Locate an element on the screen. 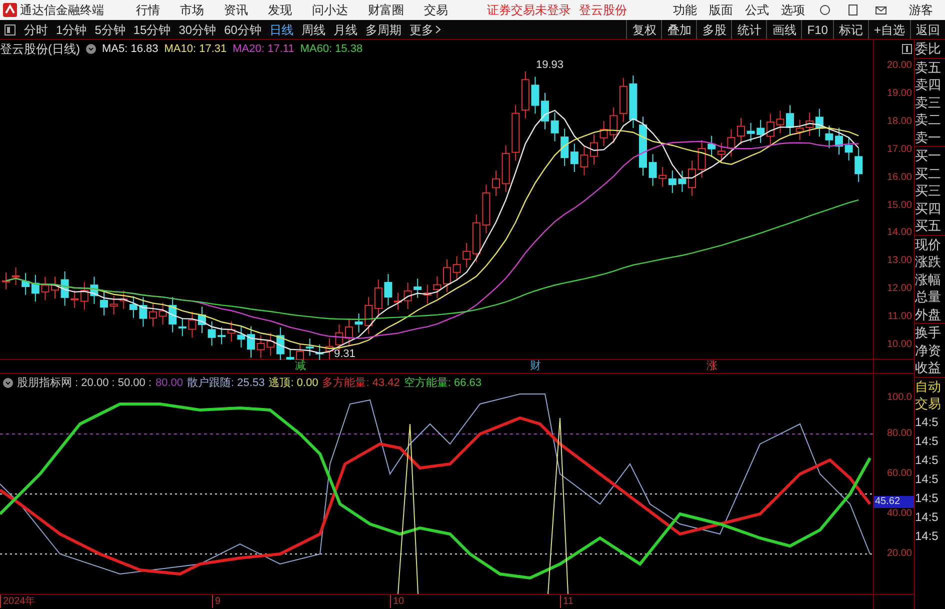  menu-item: 行情 is located at coordinates (148, 10).